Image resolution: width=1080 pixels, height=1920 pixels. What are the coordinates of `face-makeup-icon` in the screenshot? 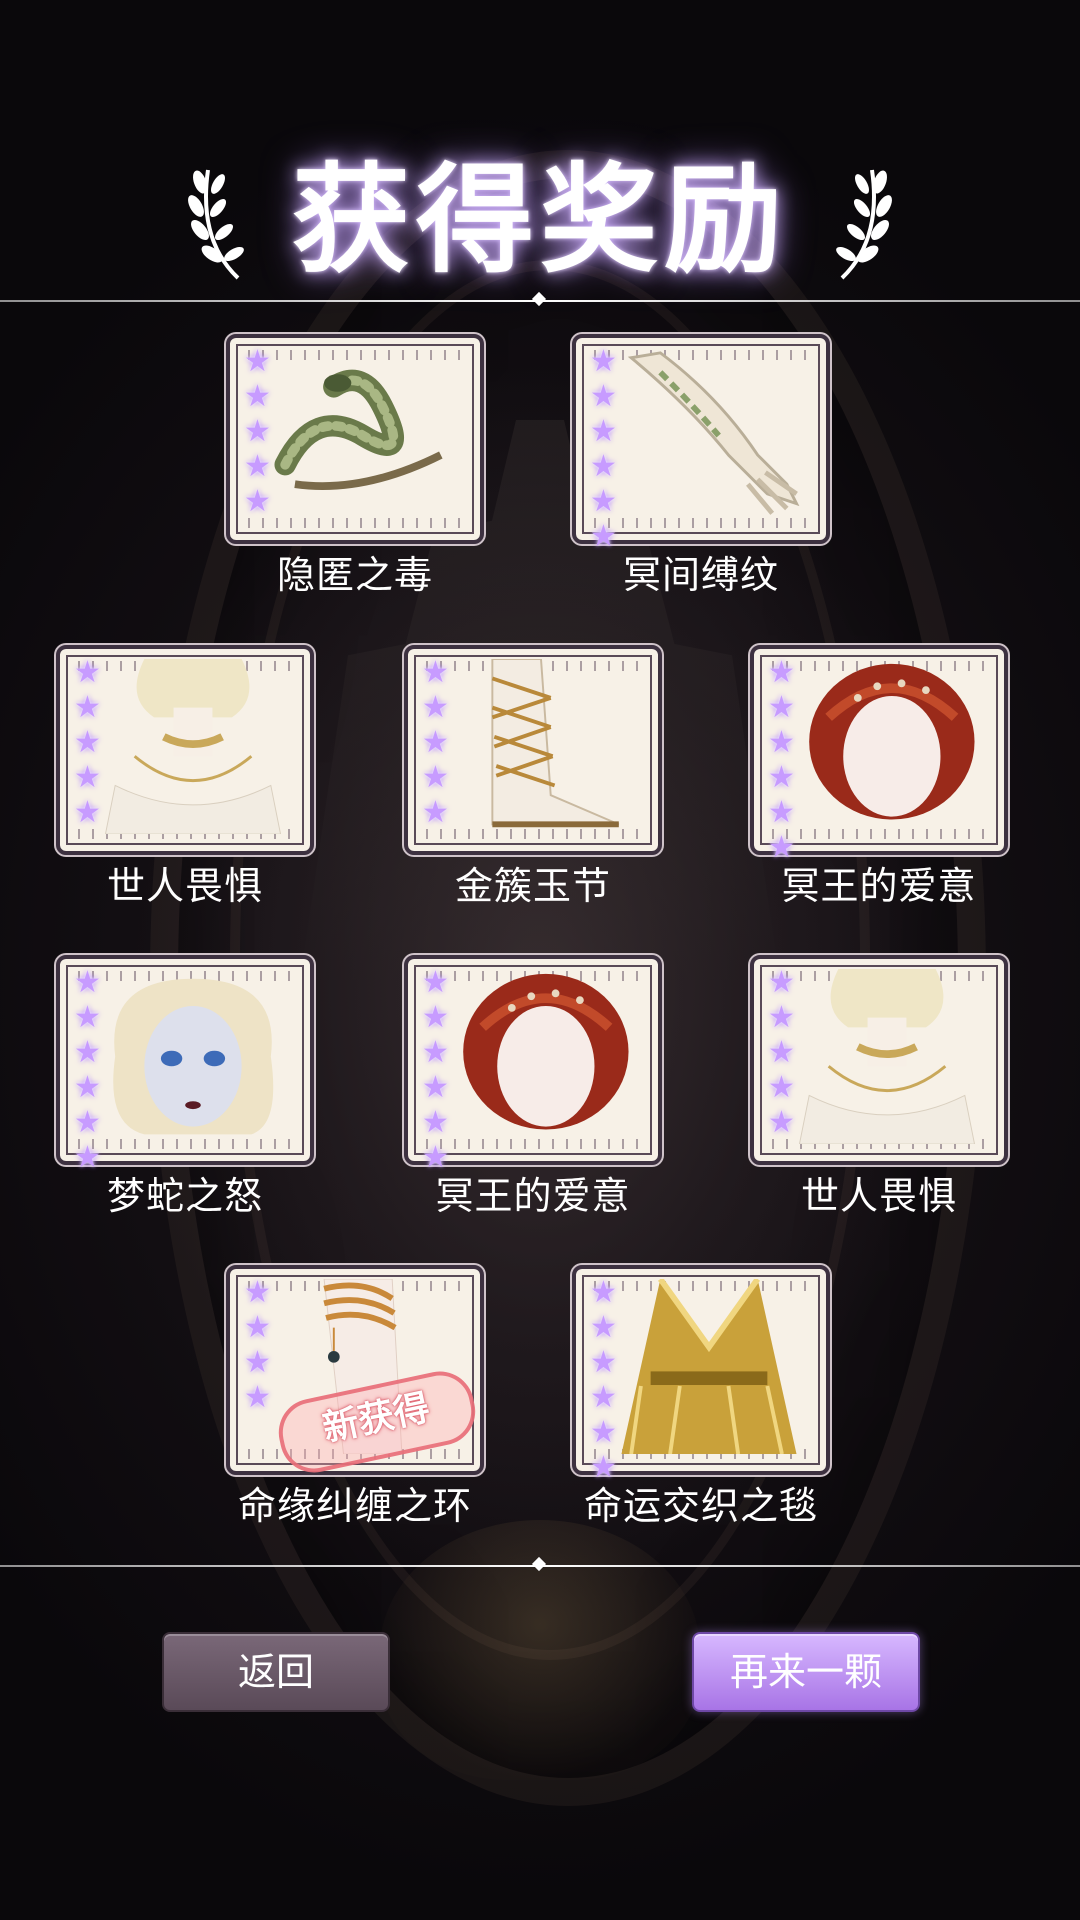 It's located at (193, 1056).